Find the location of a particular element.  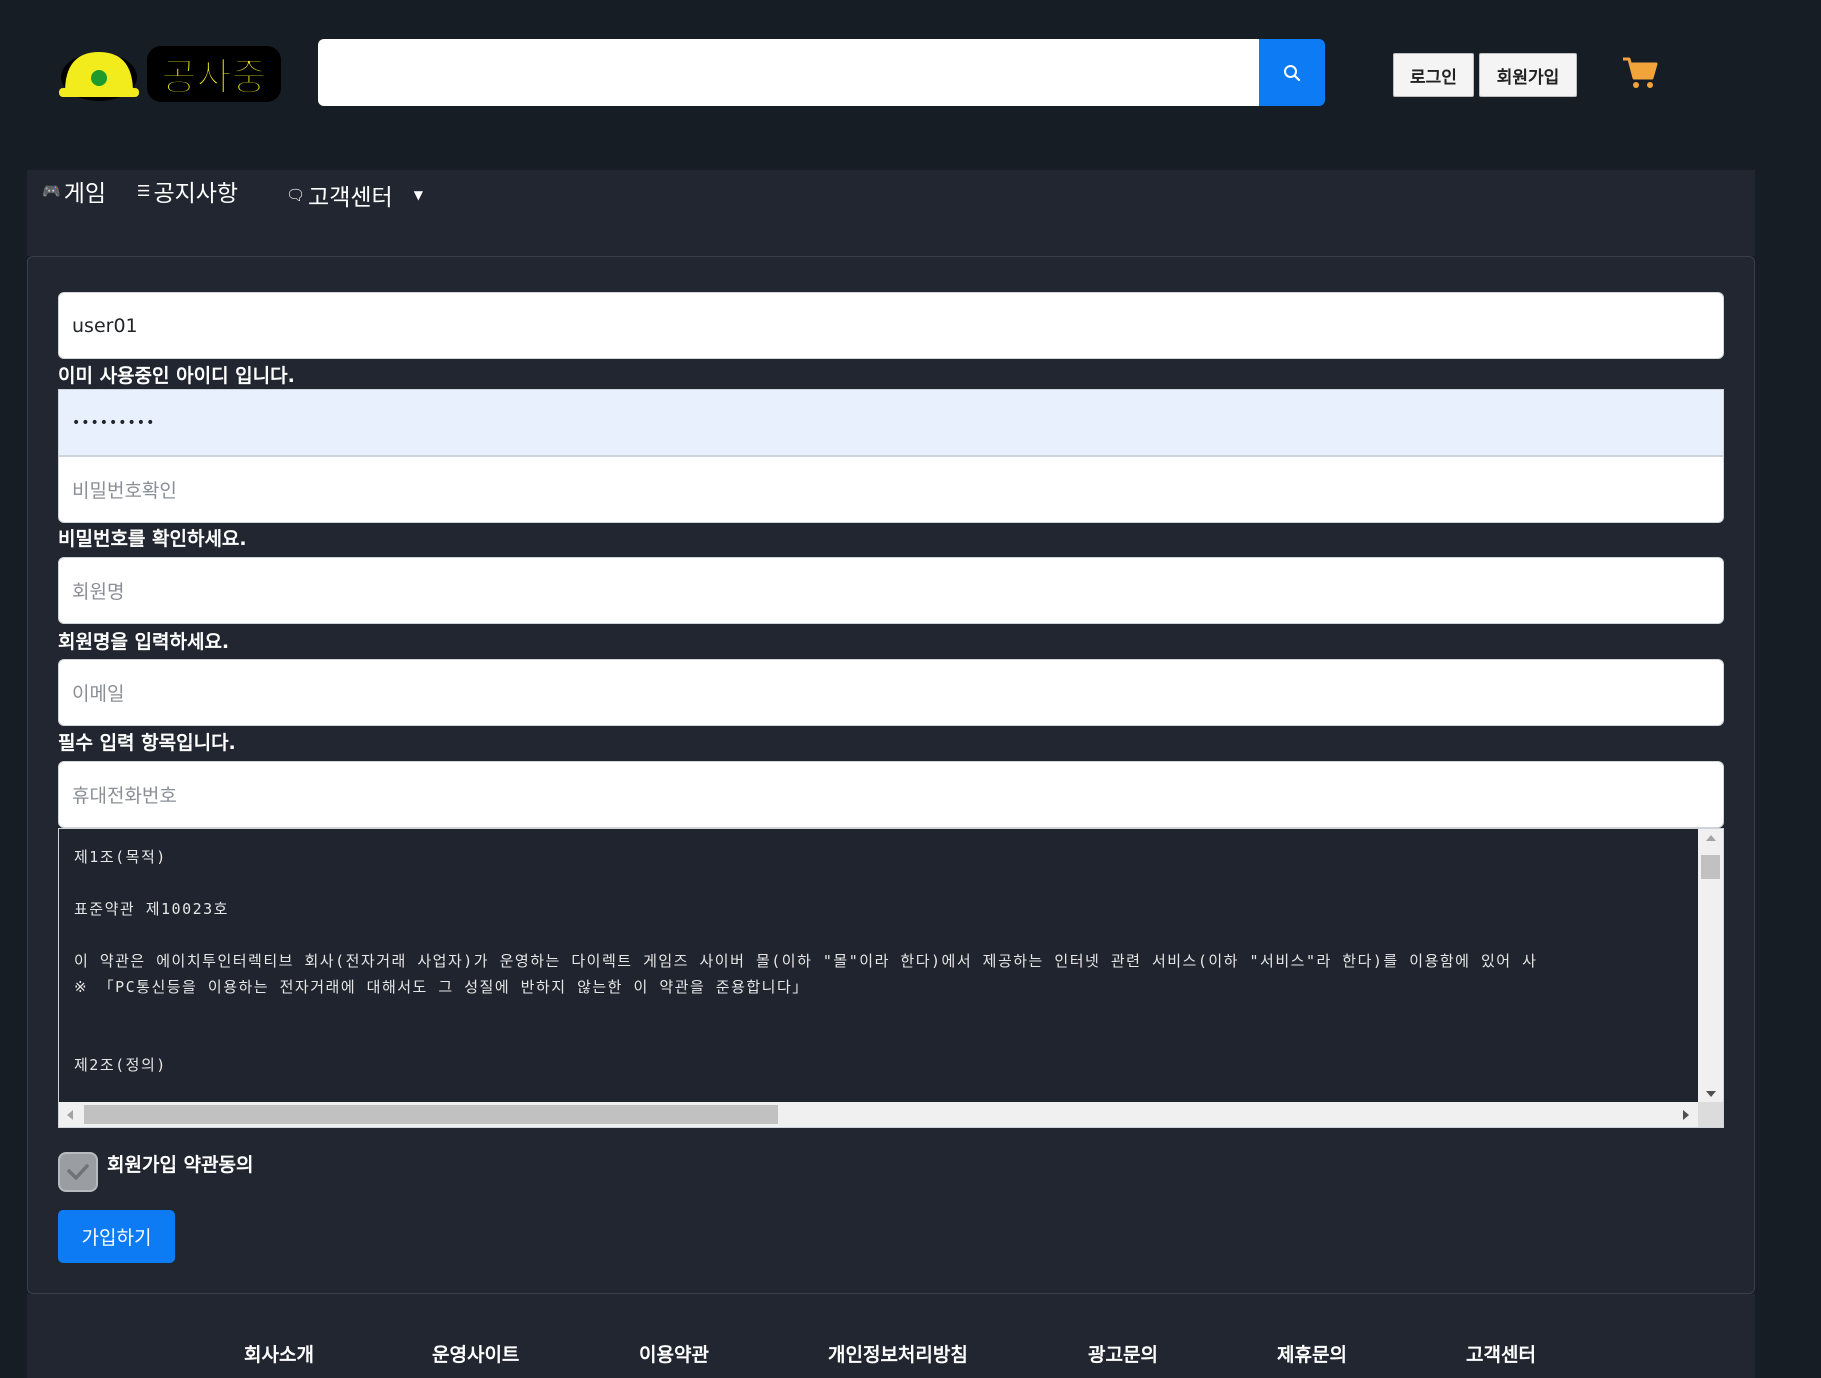

chevron-down-icon: ▼ is located at coordinates (418, 195).